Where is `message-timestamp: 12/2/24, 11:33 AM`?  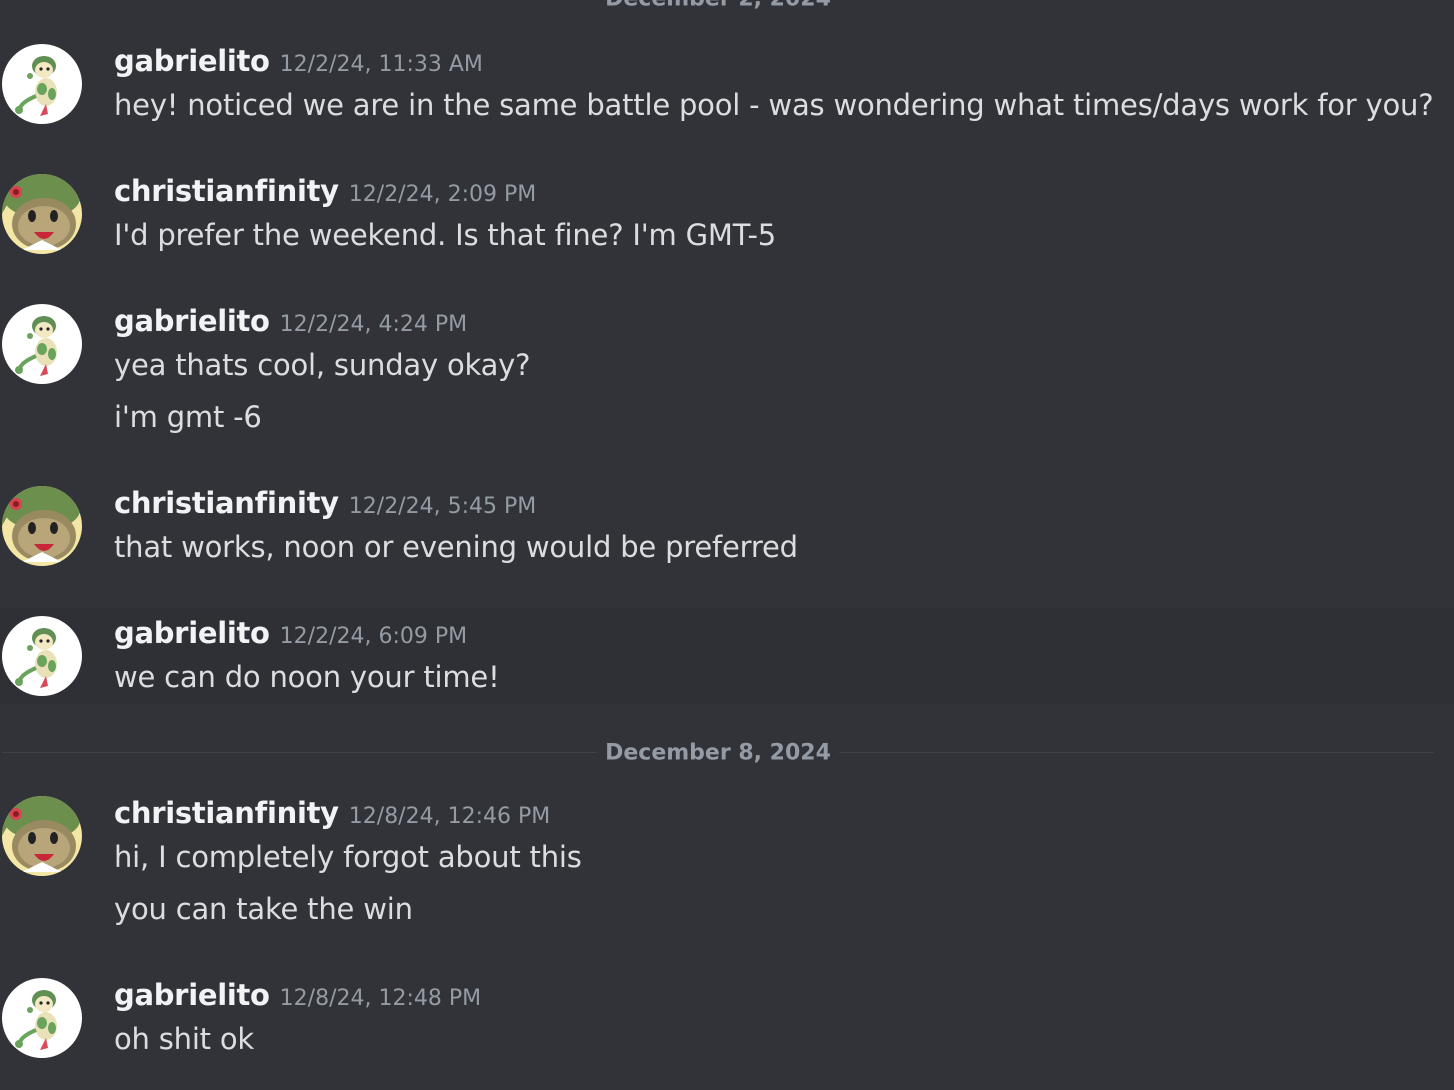 message-timestamp: 12/2/24, 11:33 AM is located at coordinates (381, 64).